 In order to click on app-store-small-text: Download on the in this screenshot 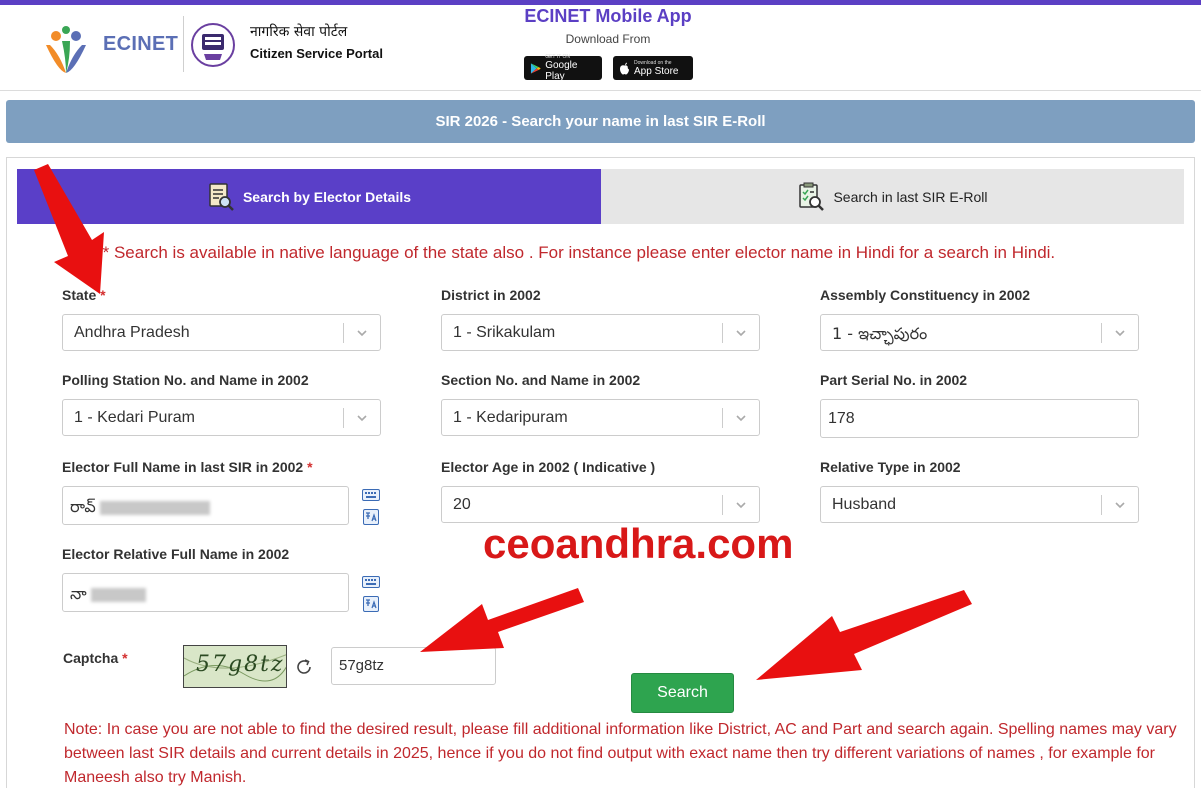, I will do `click(653, 62)`.